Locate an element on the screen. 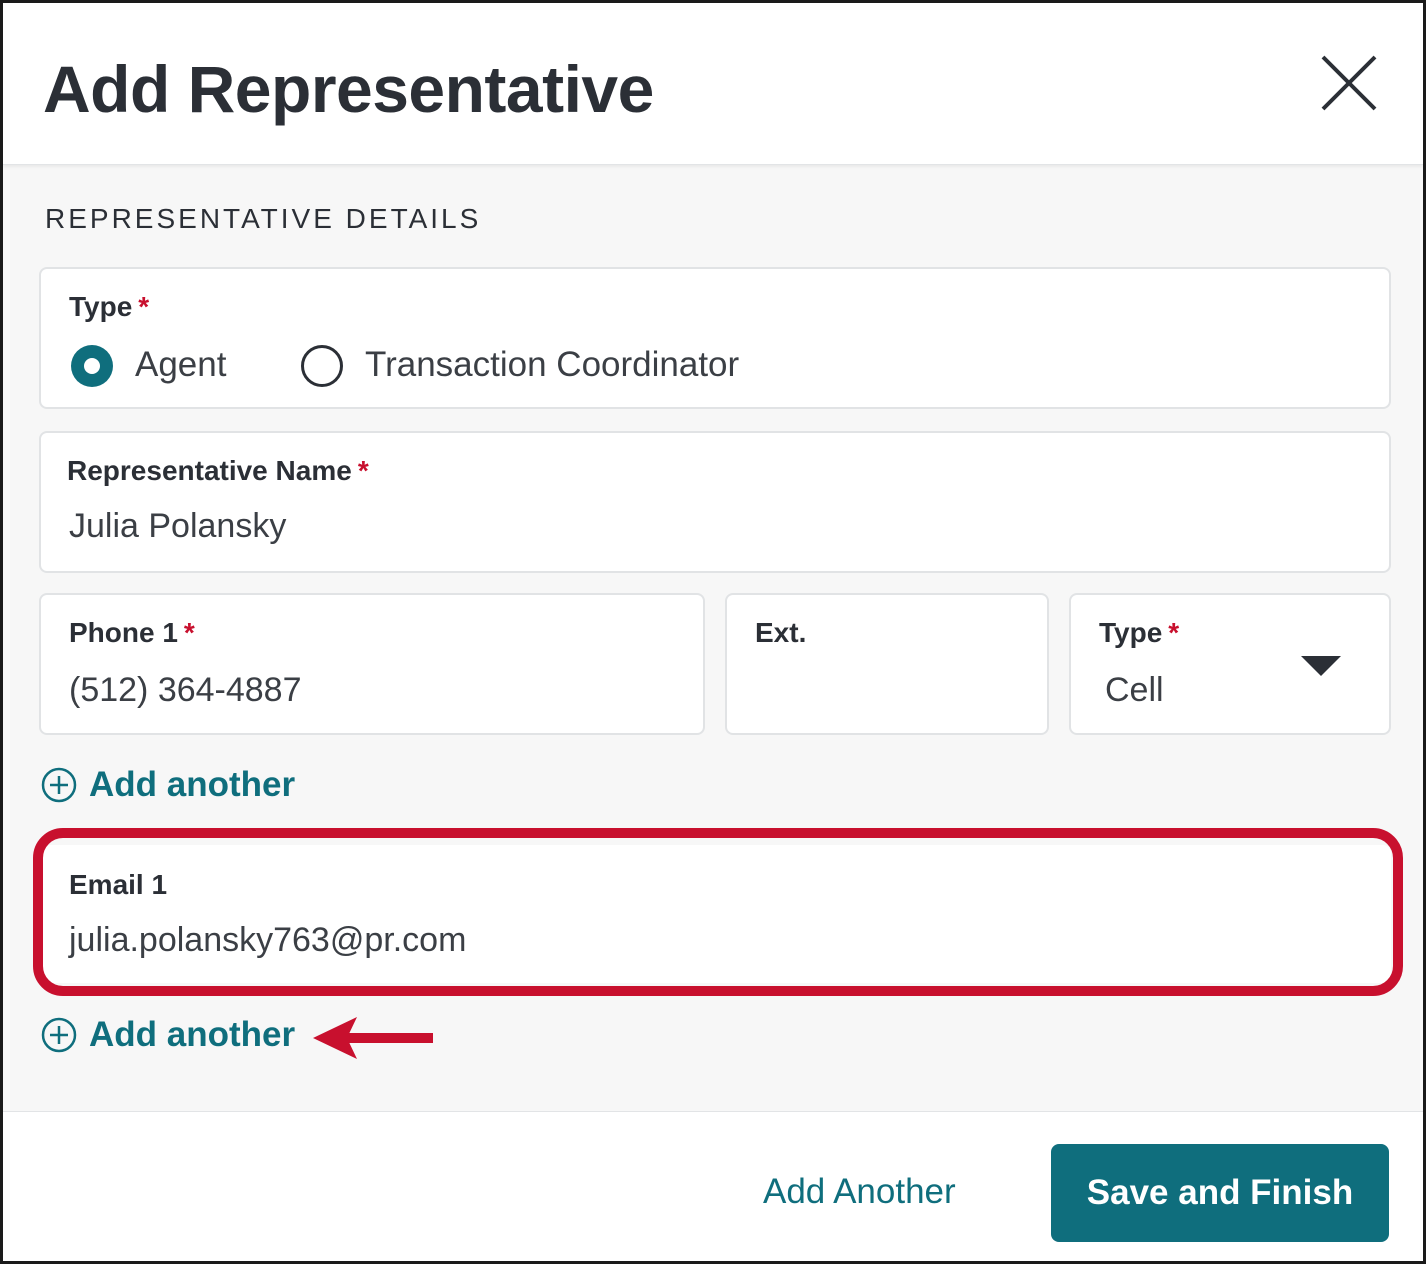 Image resolution: width=1426 pixels, height=1264 pixels. section-title: REPRESENTATIVE DETAILS is located at coordinates (263, 218).